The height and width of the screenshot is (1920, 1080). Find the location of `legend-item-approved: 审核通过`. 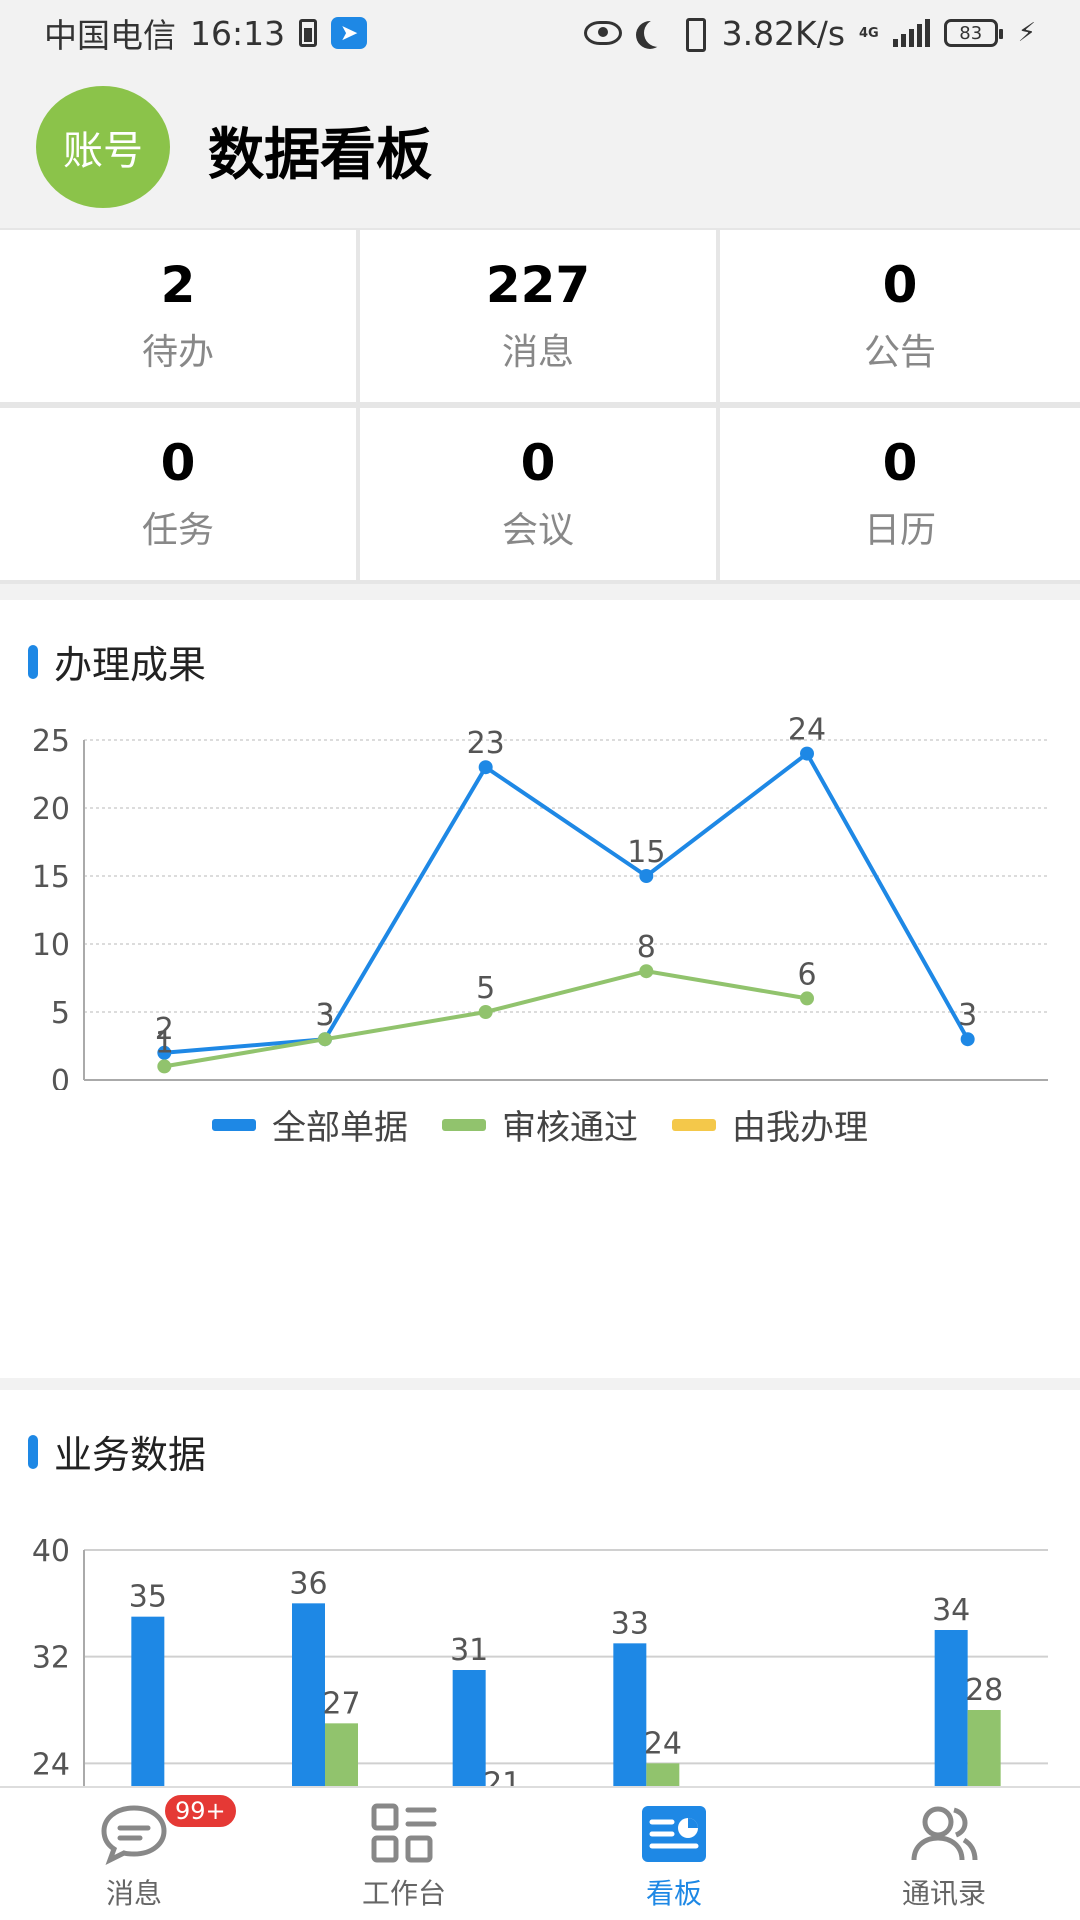

legend-item-approved: 审核通过 is located at coordinates (540, 1124).